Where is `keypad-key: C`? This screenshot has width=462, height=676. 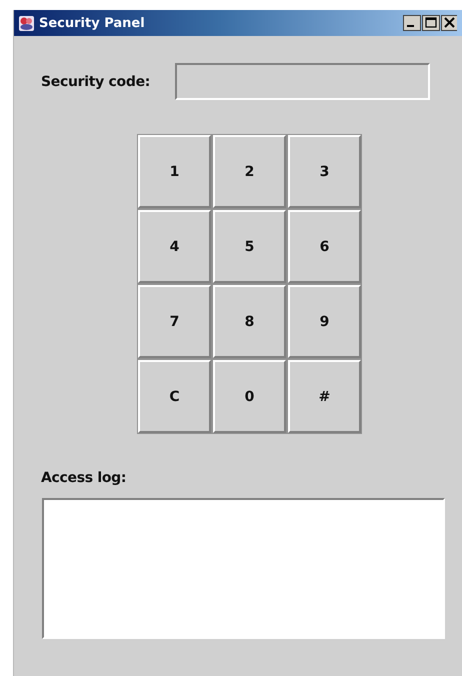 keypad-key: C is located at coordinates (174, 396).